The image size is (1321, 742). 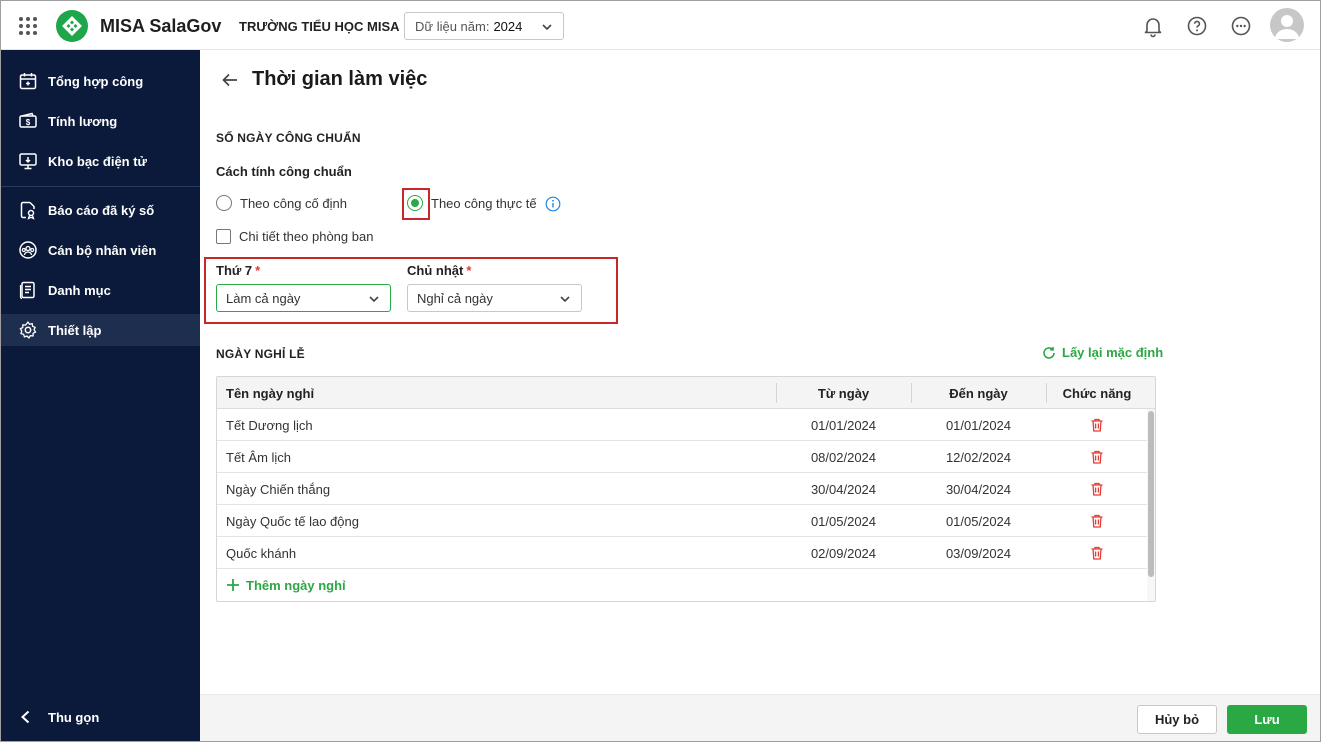 What do you see at coordinates (978, 425) in the screenshot?
I see `holiday-to: 01/01/2024` at bounding box center [978, 425].